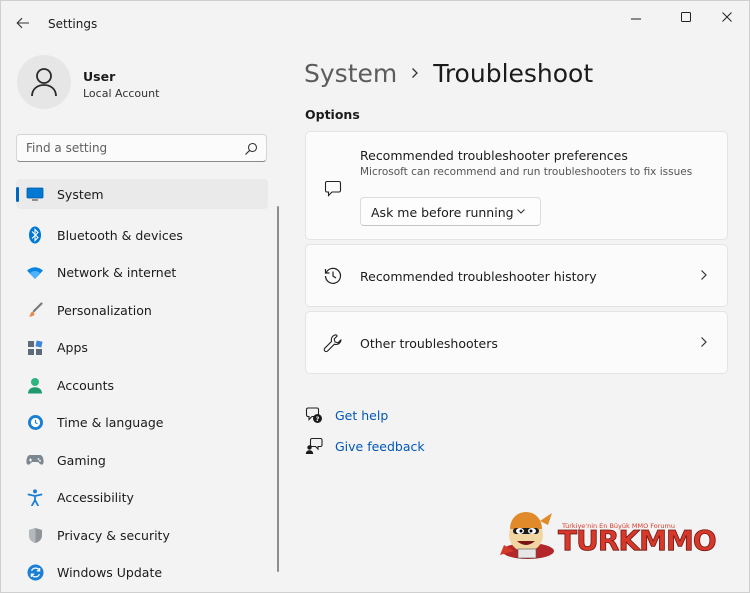  I want to click on sidebar-item-gaming: Gaming, so click(142, 461).